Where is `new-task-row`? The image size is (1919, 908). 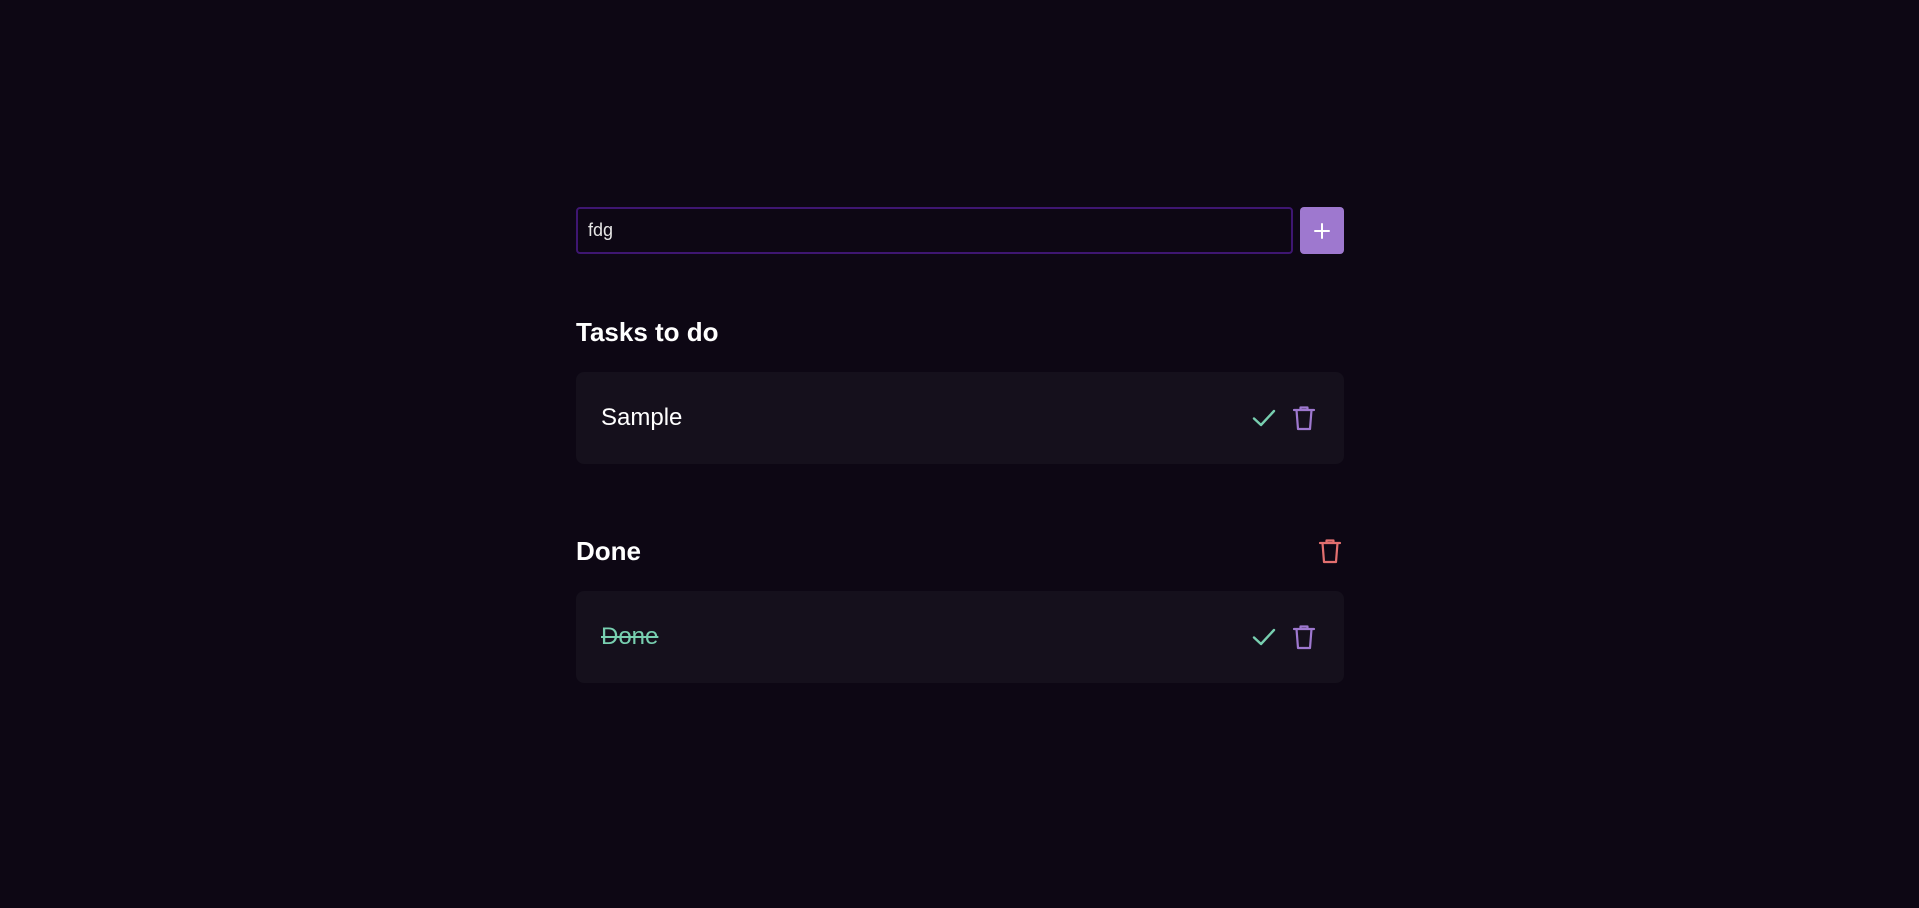 new-task-row is located at coordinates (960, 230).